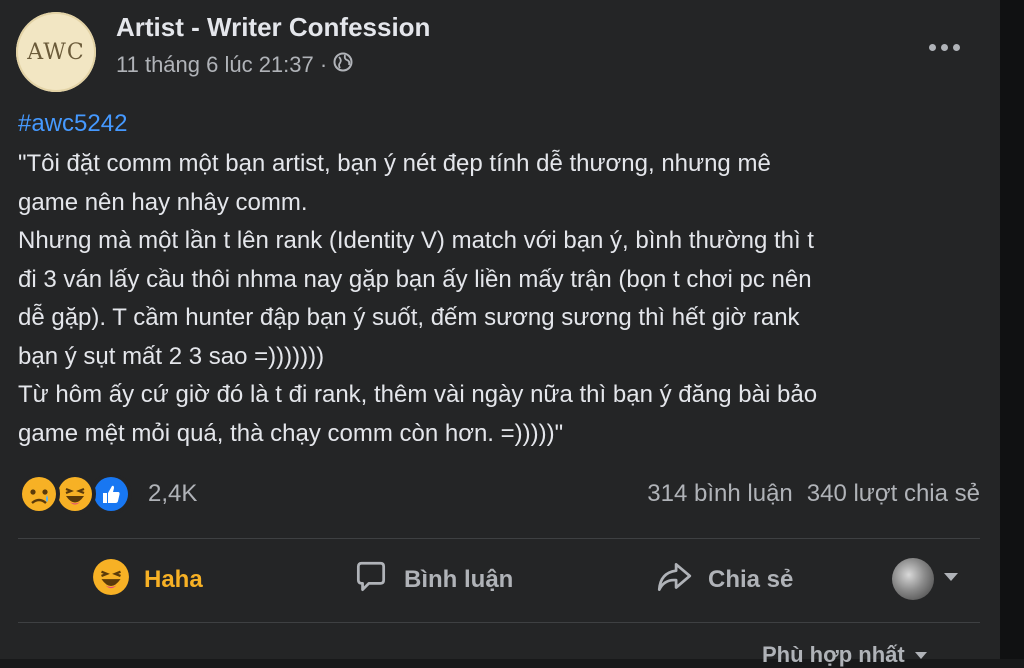 This screenshot has height=668, width=1024. What do you see at coordinates (221, 65) in the screenshot?
I see `post-timestamp: 11 tháng 6 lúc 21:37 ·` at bounding box center [221, 65].